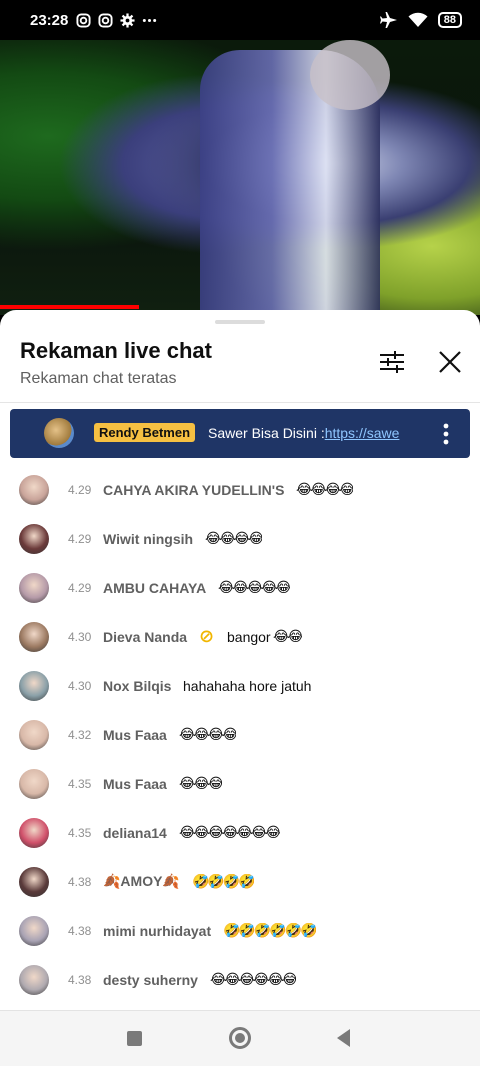  I want to click on message-text: hahahaha hore jatuh, so click(247, 685).